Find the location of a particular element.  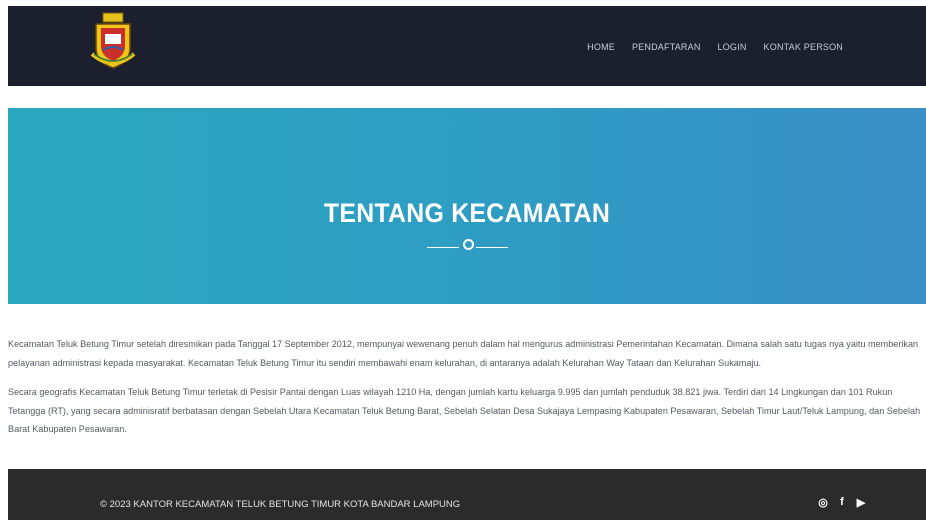

social-links: ◎ f ▶ is located at coordinates (842, 502).